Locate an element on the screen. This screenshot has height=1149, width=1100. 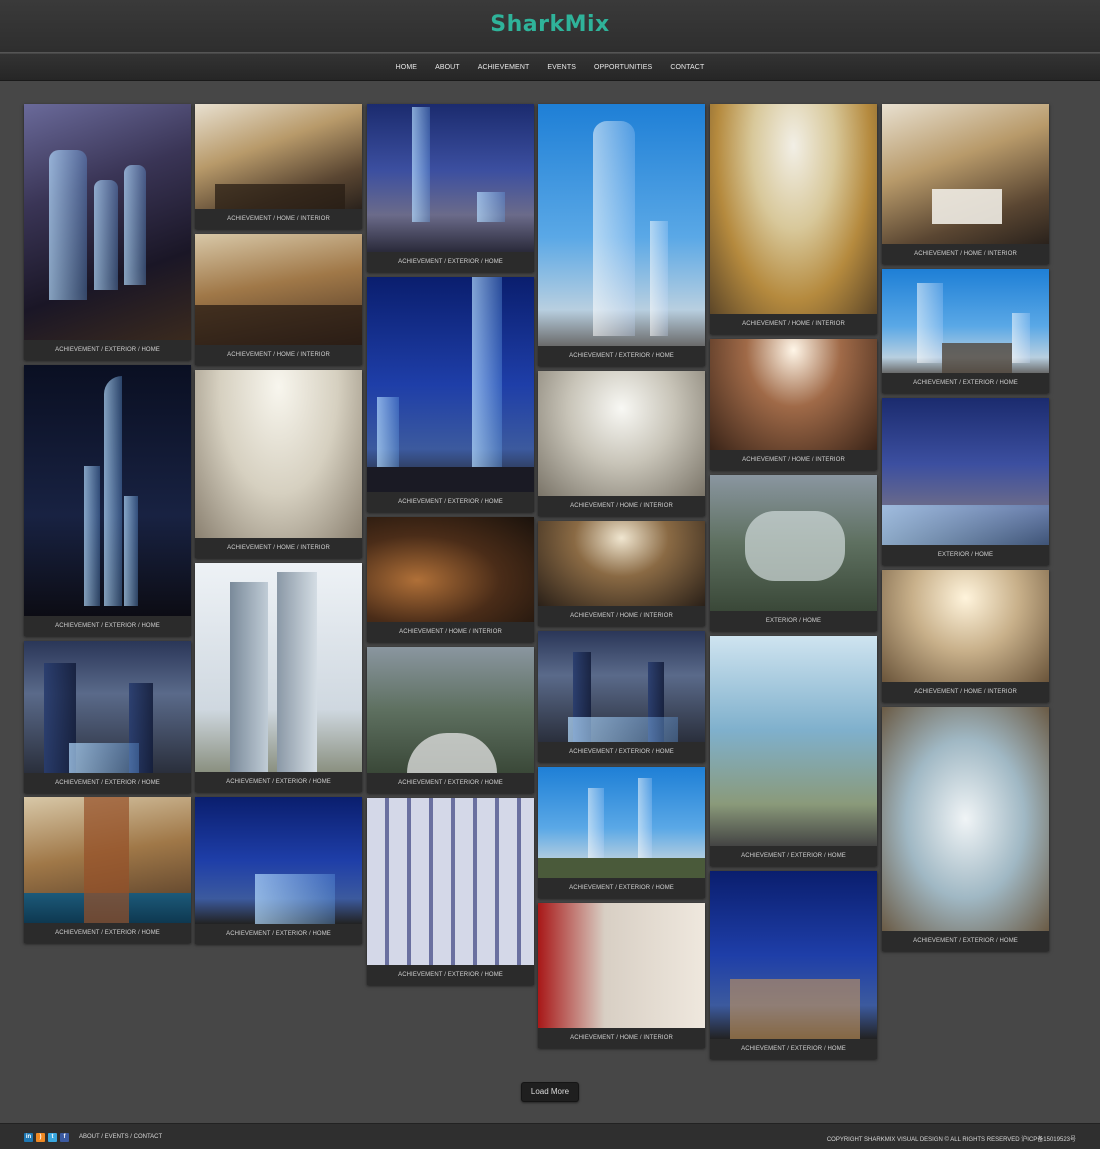
nav-about: ABOUT is located at coordinates (447, 67).